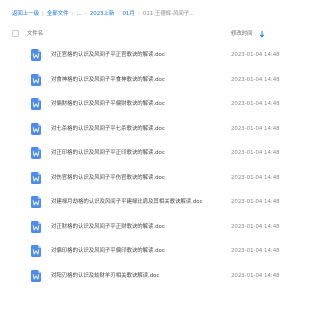 The image size is (320, 317). I want to click on file-row: 对七杀格的认识及风间子平七杀歌诀的解读.doc 2023-01-04 14:48, so click(155, 129).